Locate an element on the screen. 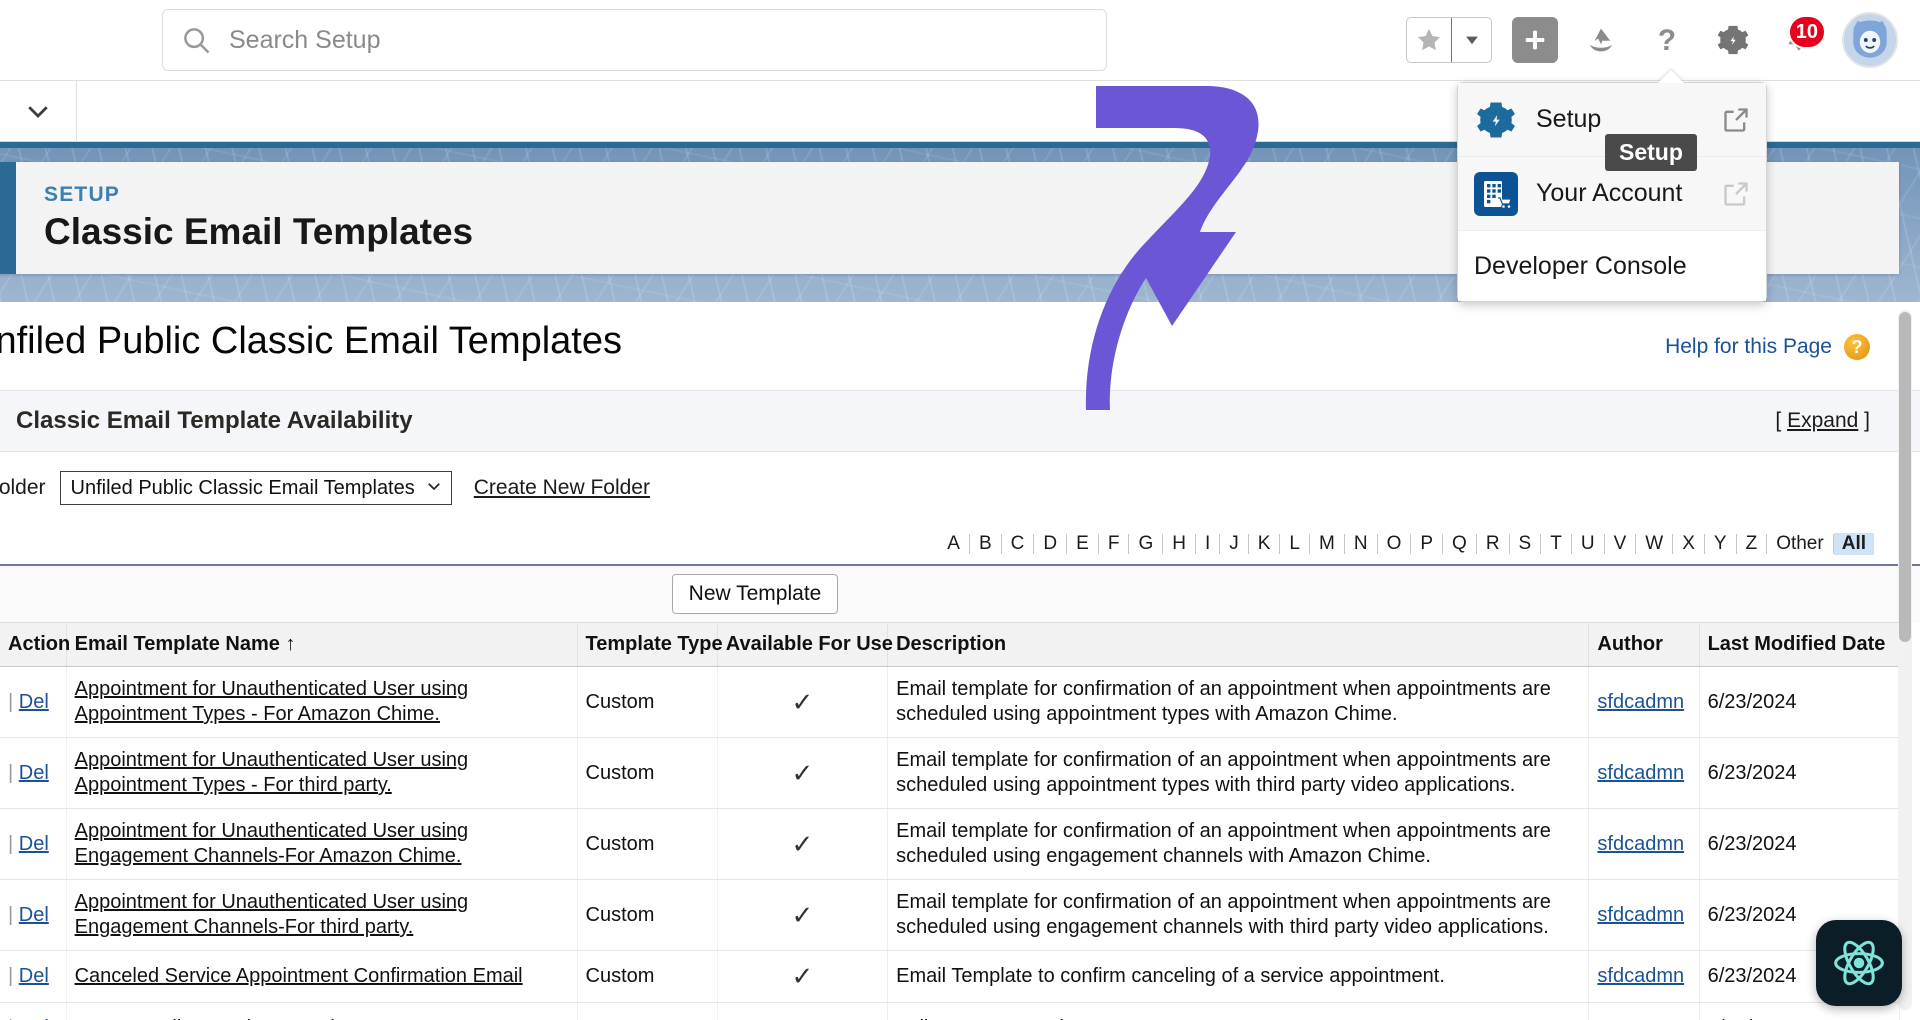 This screenshot has width=1920, height=1020. alpha-filter-k: K is located at coordinates (1265, 544).